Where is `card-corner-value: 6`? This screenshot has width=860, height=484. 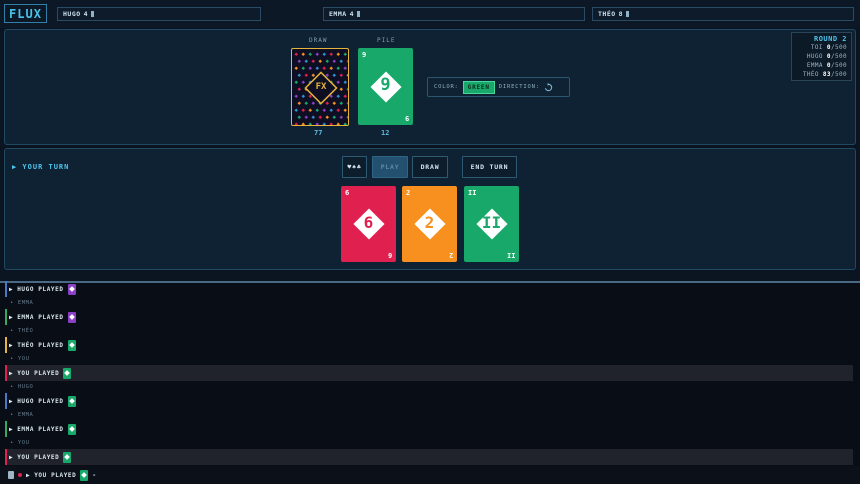
card-corner-value: 6 is located at coordinates (347, 193).